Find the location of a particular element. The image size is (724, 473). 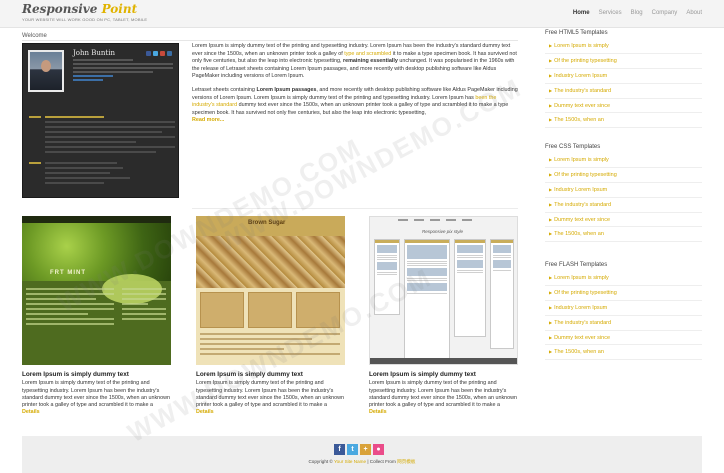

thumb-header is located at coordinates (270, 226).